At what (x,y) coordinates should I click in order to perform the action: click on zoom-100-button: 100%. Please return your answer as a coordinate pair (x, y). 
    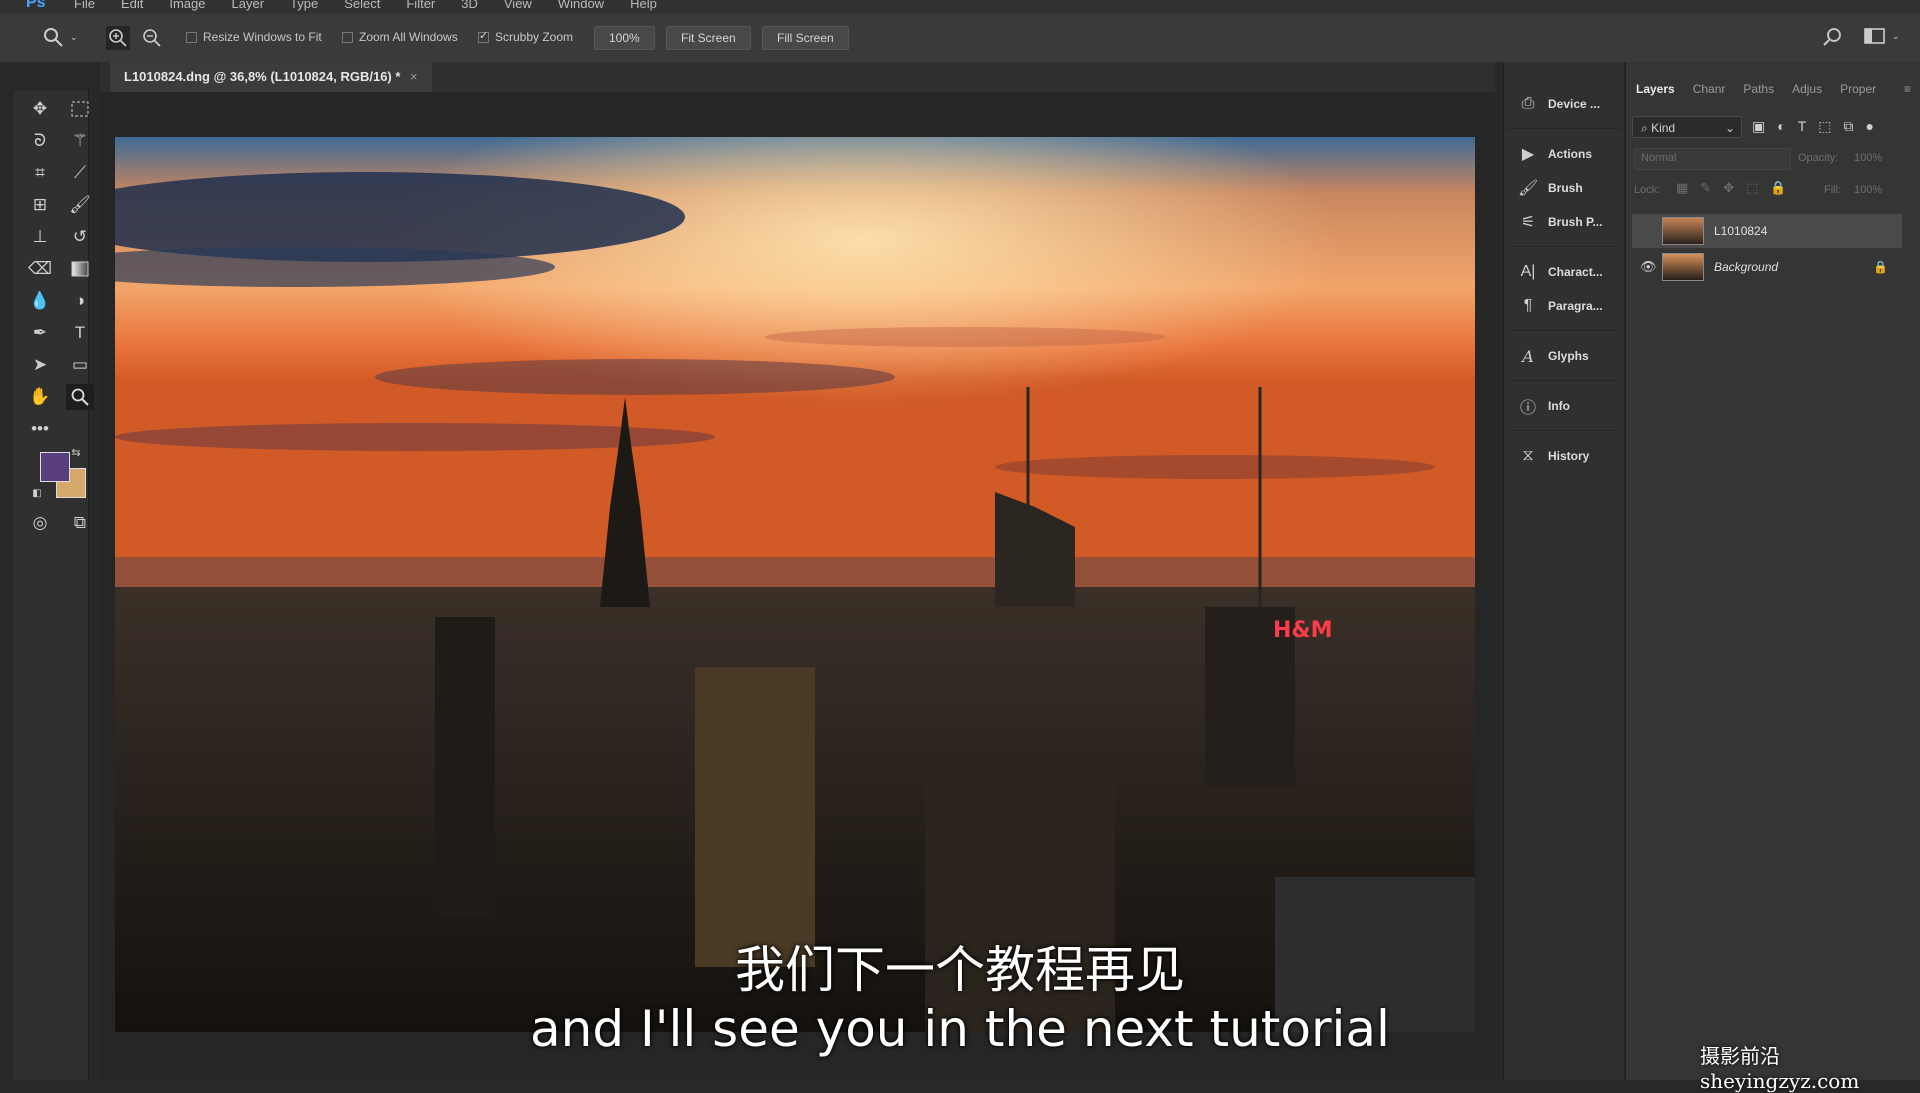
    Looking at the image, I should click on (624, 38).